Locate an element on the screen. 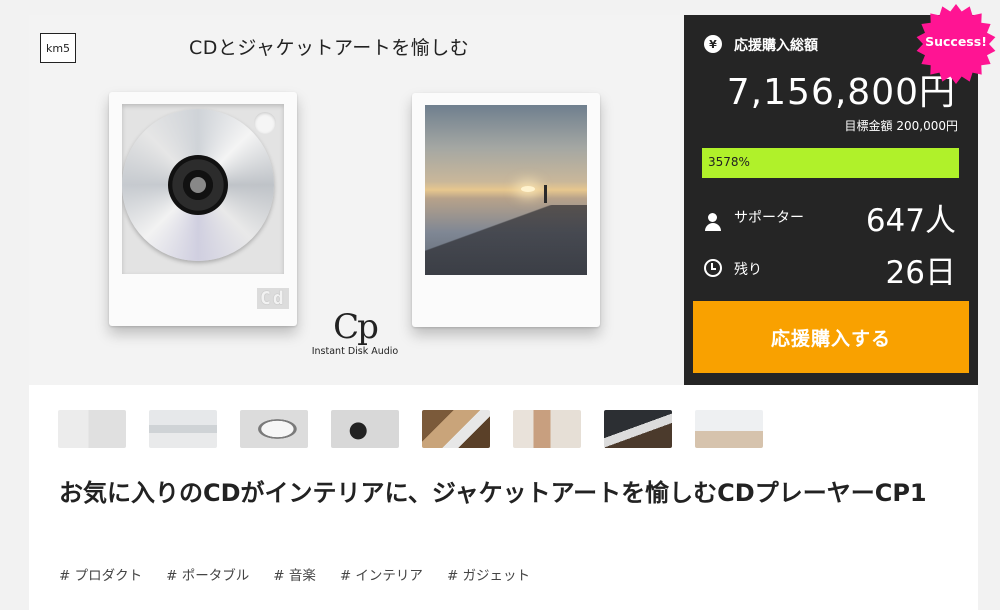 This screenshot has width=1000, height=610. cd-disc is located at coordinates (198, 185).